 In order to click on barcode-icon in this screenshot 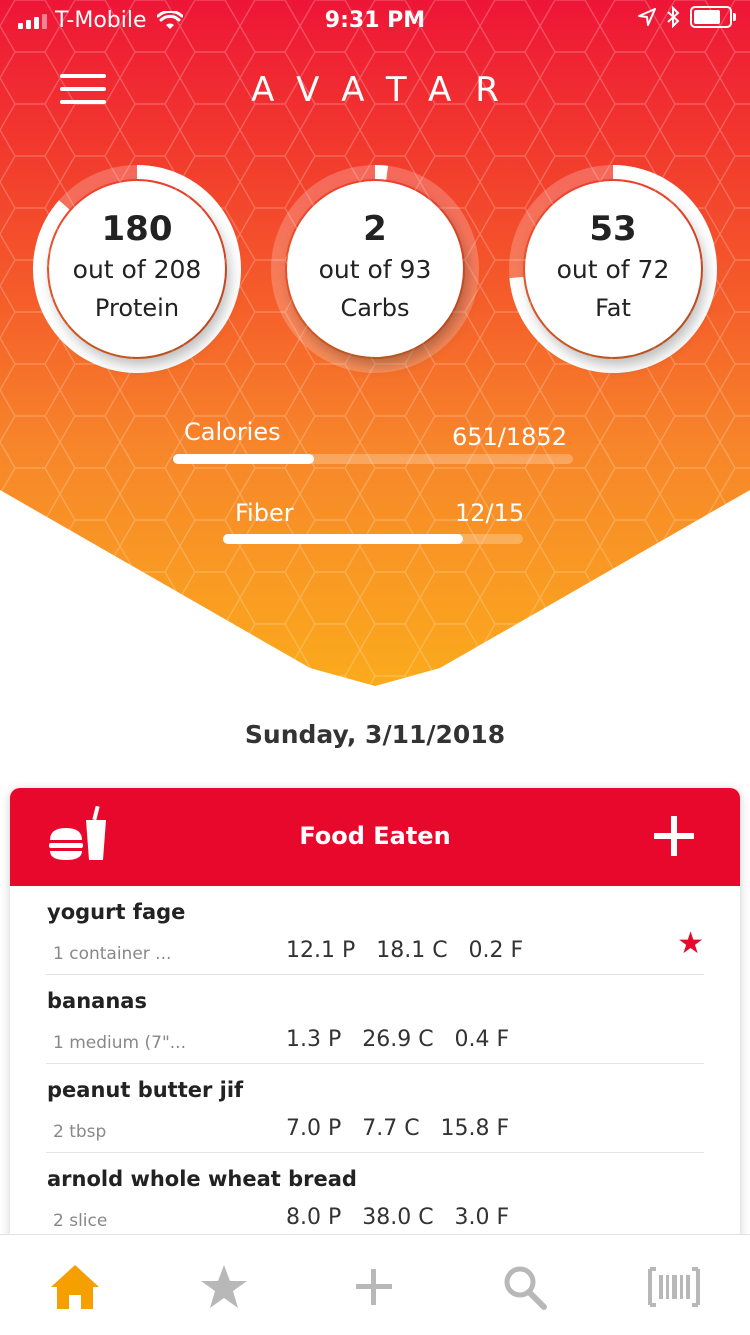, I will do `click(674, 1287)`.